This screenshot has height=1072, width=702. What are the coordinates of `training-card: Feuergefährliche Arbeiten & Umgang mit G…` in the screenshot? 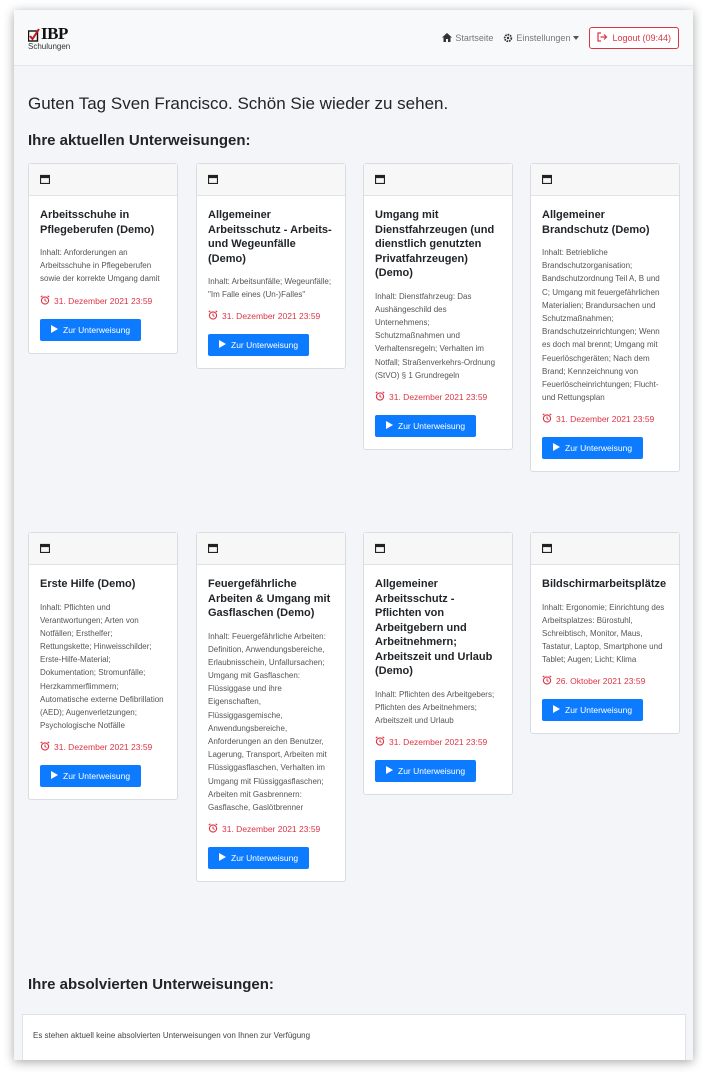 It's located at (271, 707).